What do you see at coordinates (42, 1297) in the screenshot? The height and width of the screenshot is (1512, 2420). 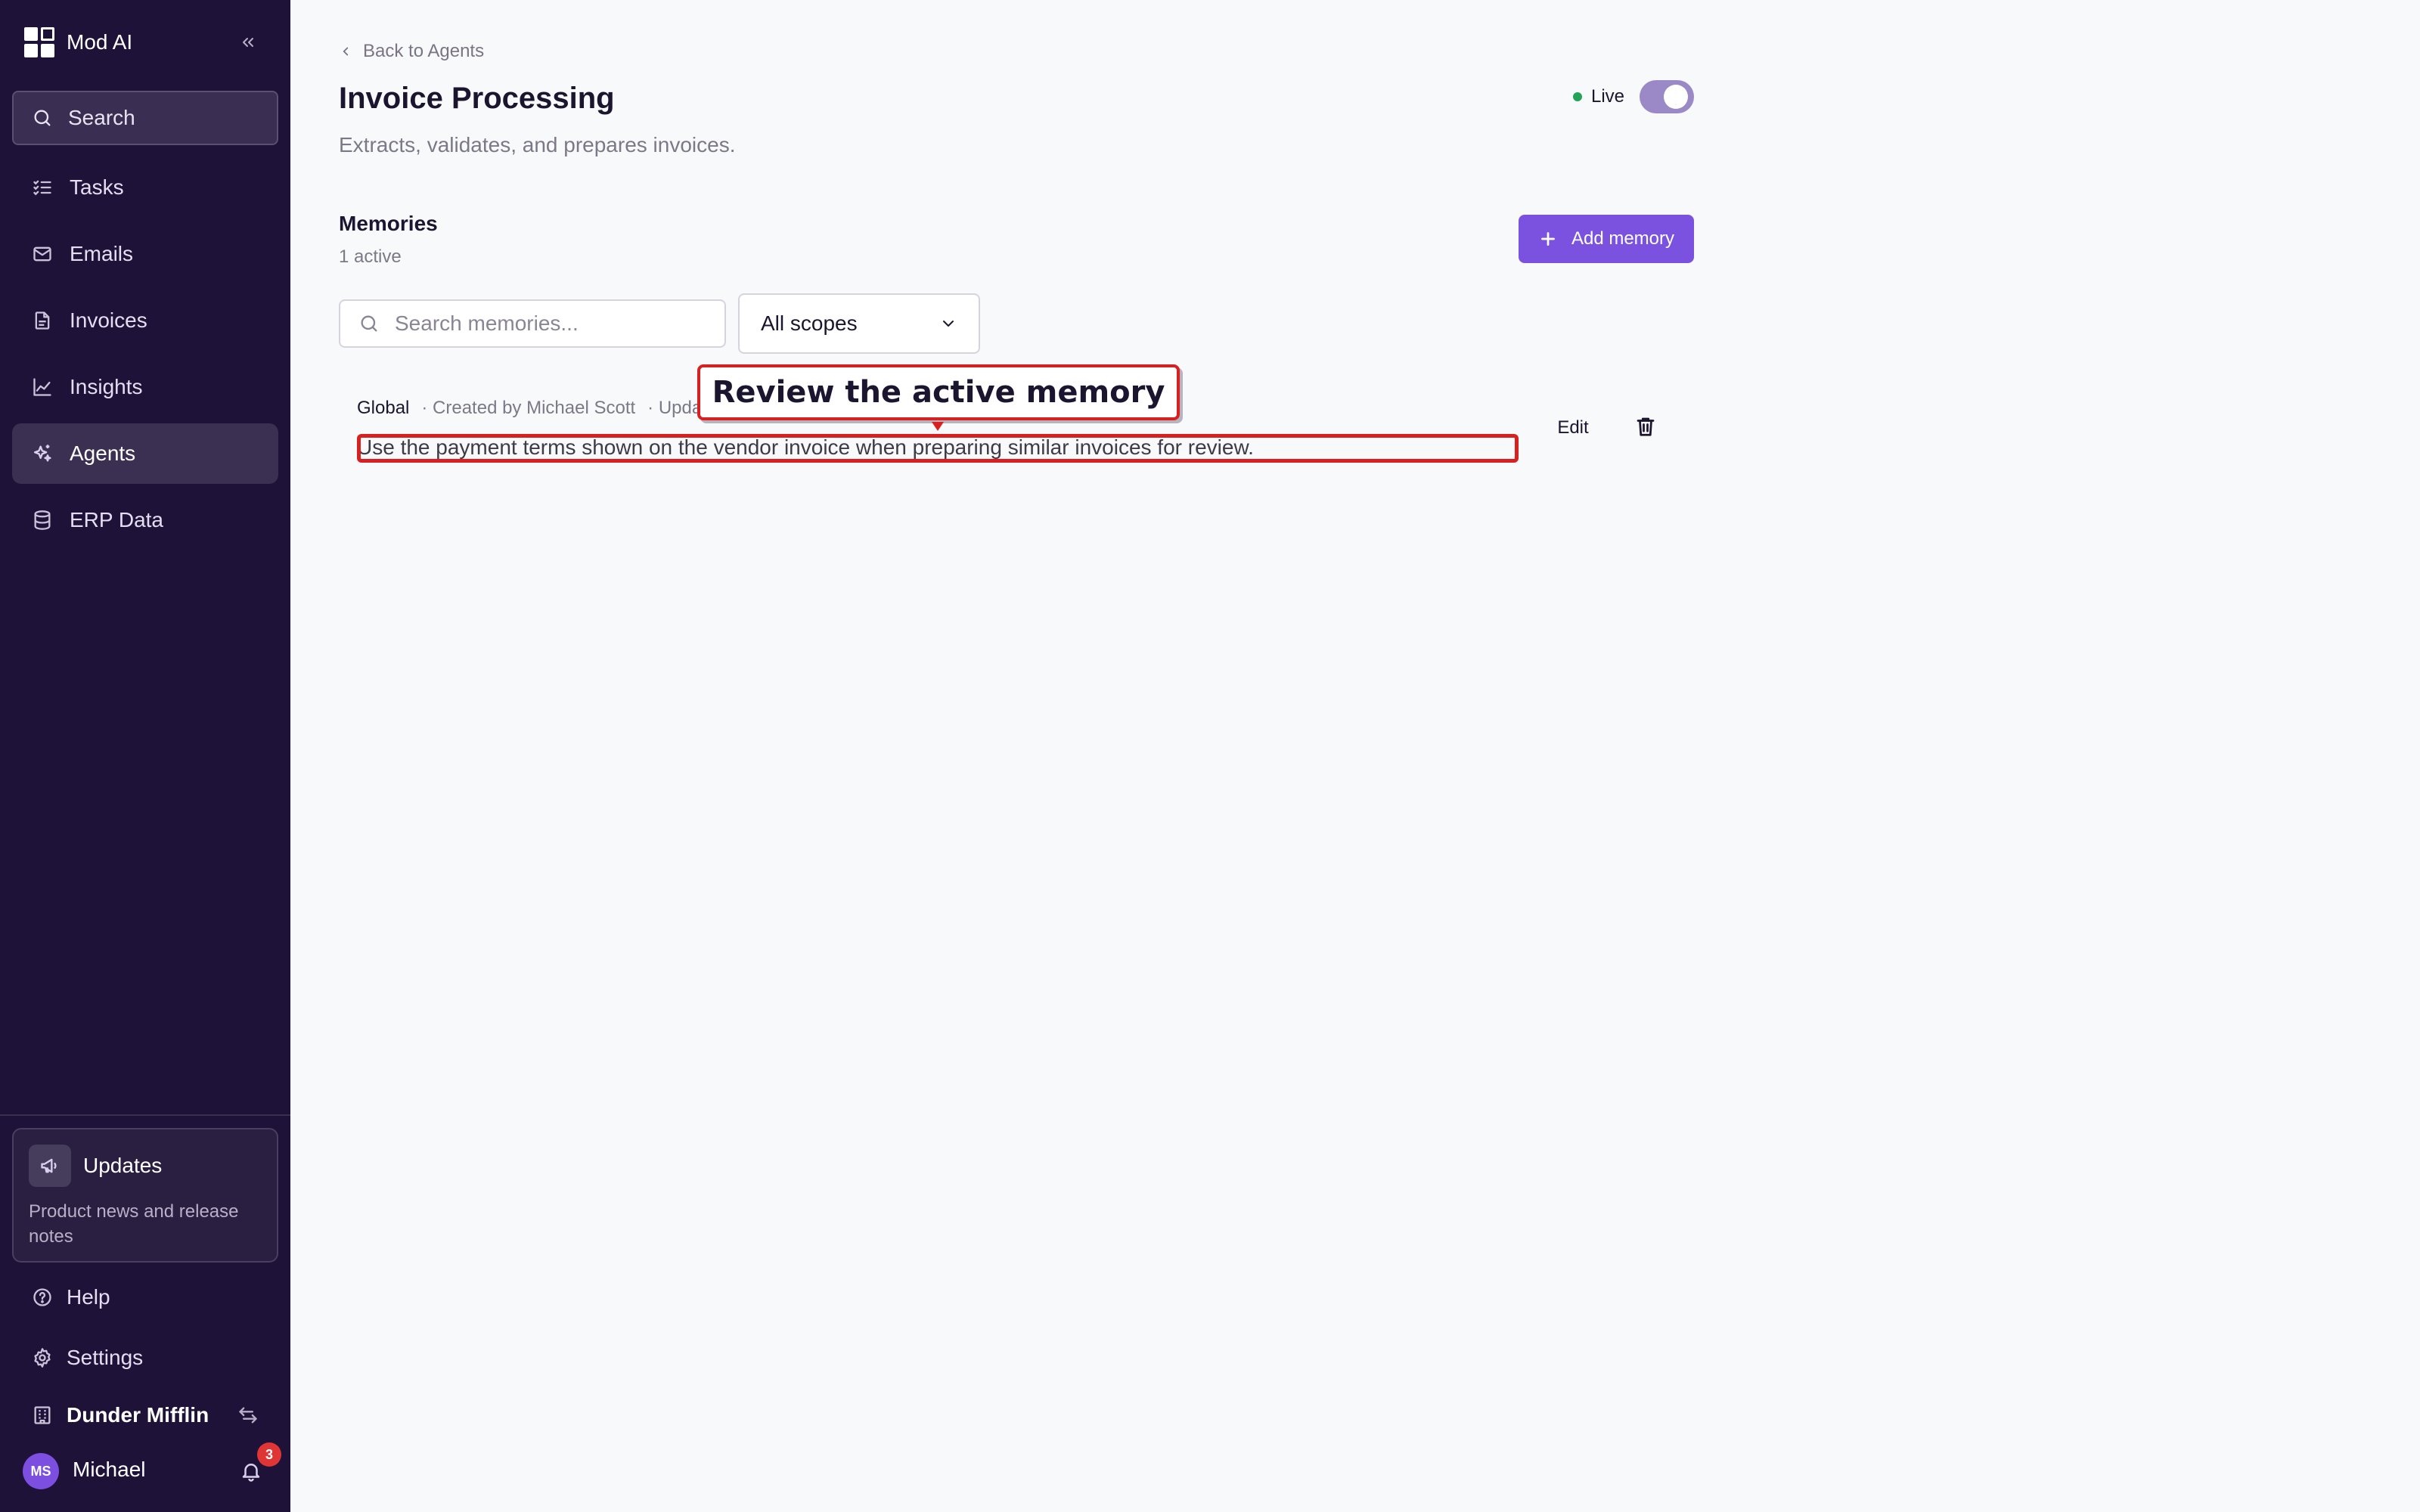 I see `help-circle-icon` at bounding box center [42, 1297].